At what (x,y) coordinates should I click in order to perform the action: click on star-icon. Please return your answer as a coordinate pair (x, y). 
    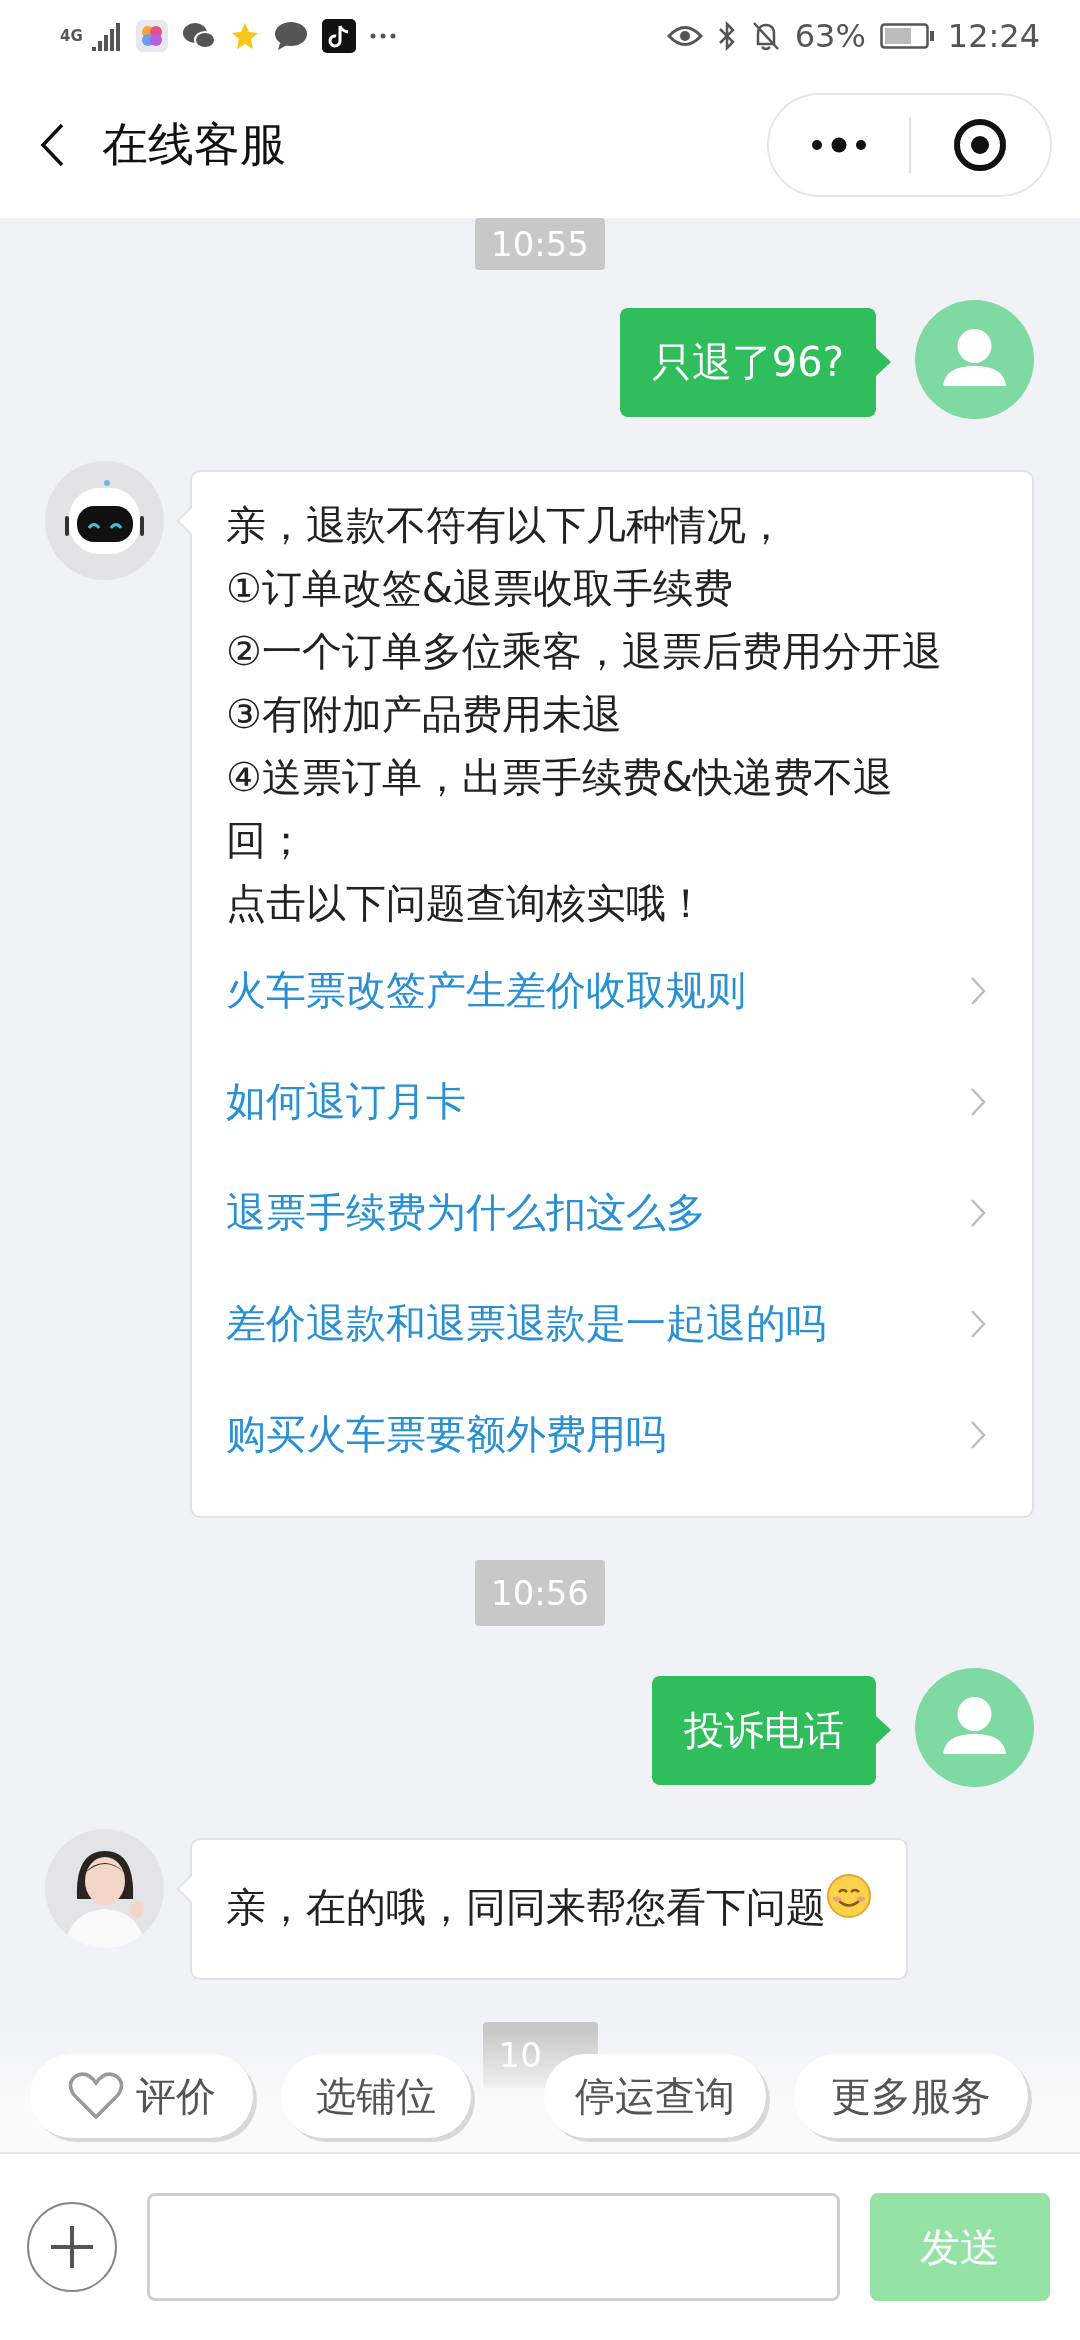
    Looking at the image, I should click on (245, 36).